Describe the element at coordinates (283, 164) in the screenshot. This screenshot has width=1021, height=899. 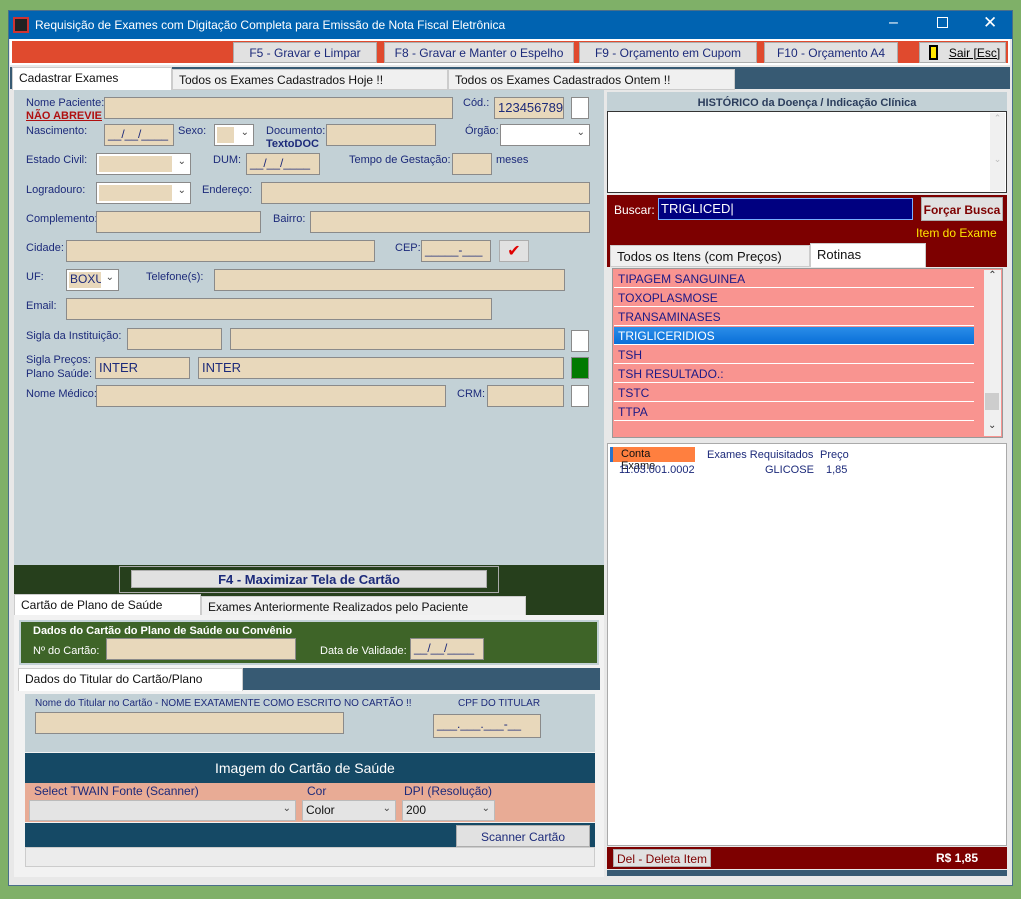
I see `dum-input: __/__/____` at that location.